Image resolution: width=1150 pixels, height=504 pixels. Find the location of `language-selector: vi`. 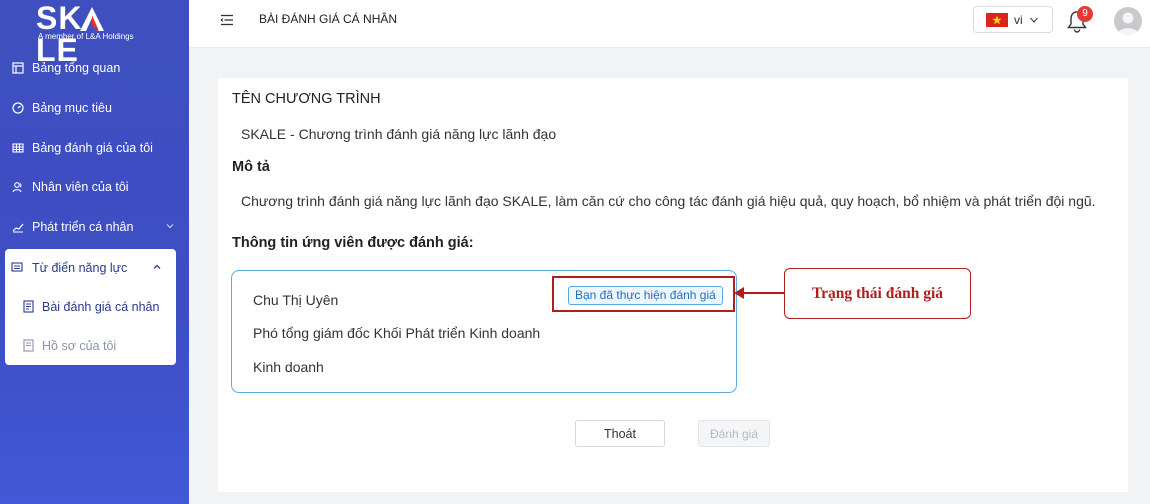

language-selector: vi is located at coordinates (1013, 19).